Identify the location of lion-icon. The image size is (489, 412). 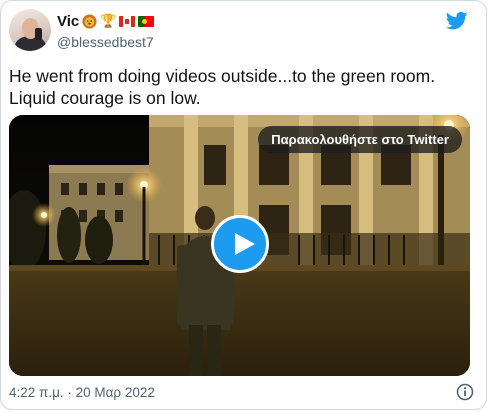
(89, 21).